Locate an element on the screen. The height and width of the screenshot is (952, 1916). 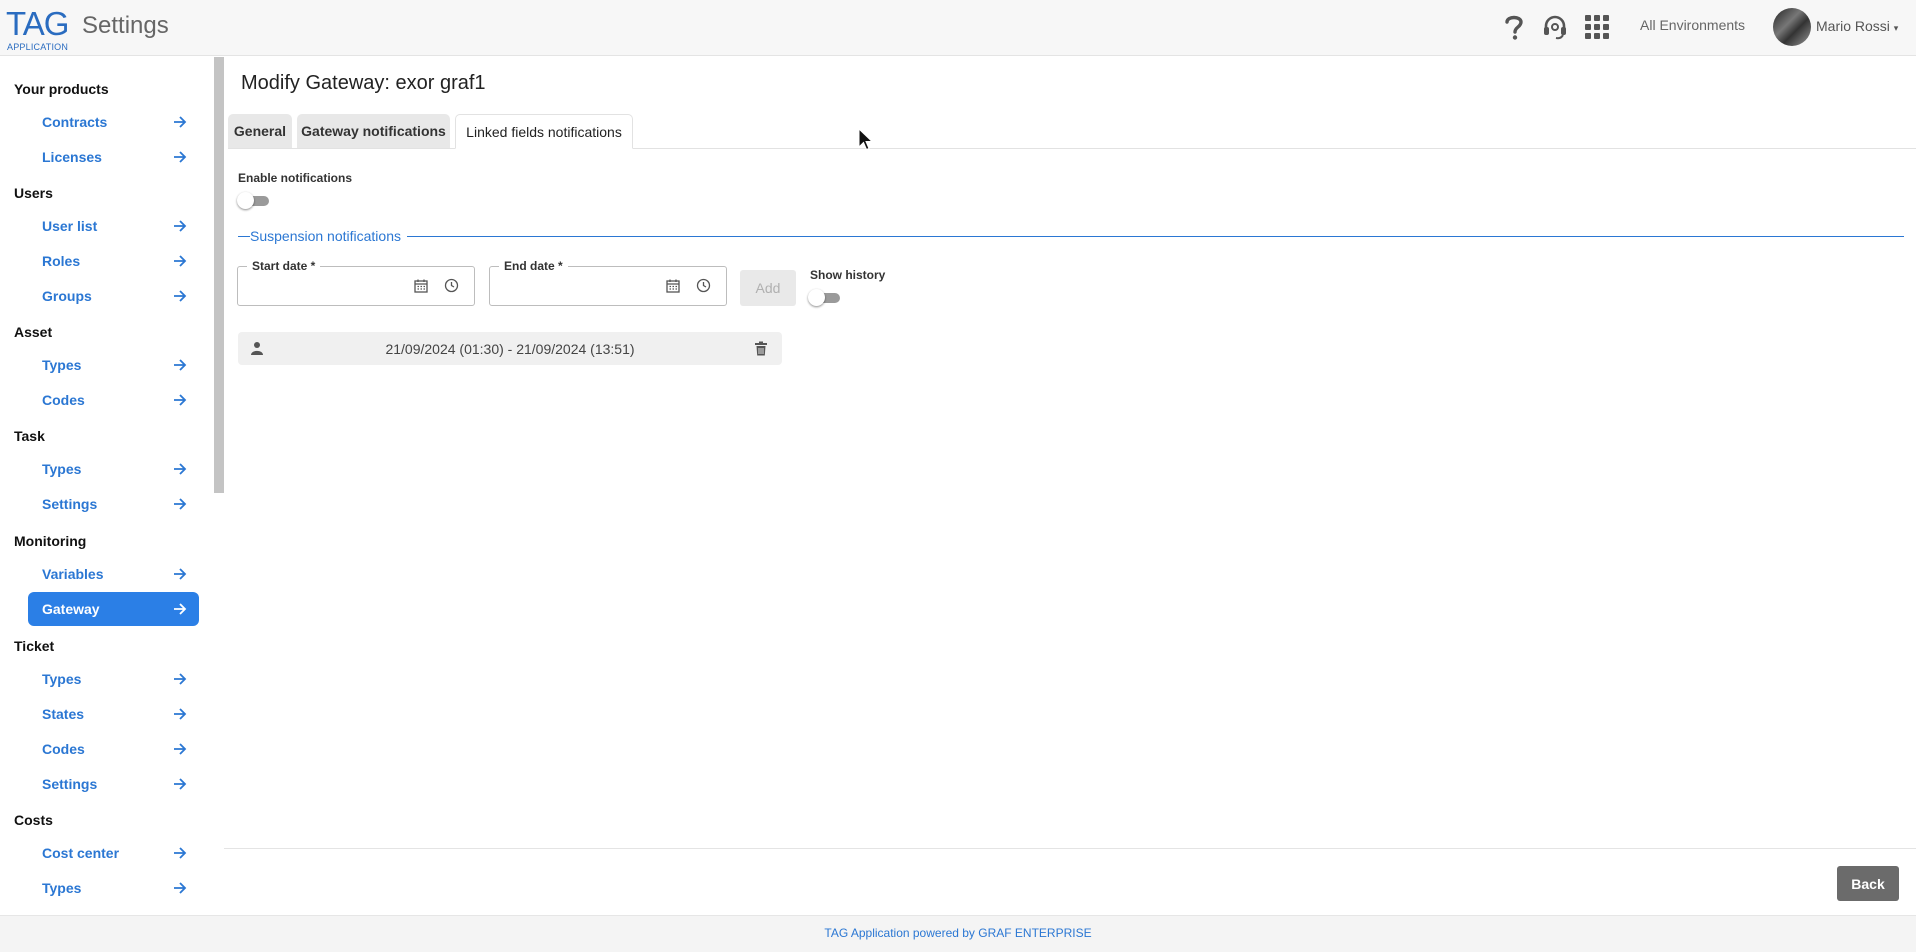
add-suspension-button: Add is located at coordinates (768, 288).